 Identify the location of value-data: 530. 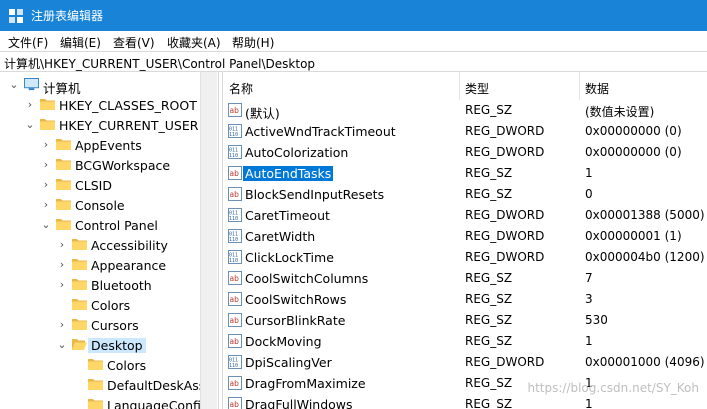
(596, 320).